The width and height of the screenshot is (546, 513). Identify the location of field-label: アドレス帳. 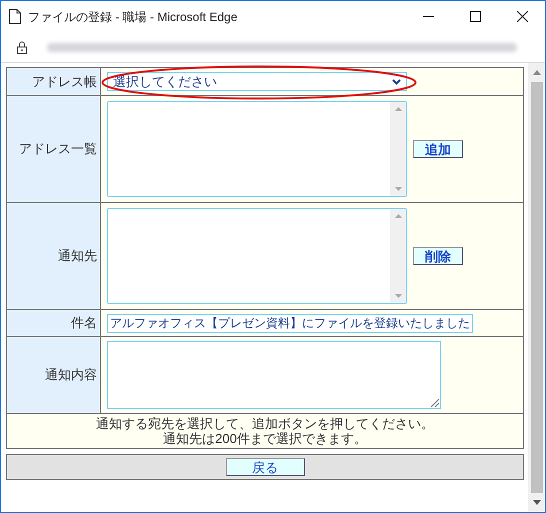
(64, 81).